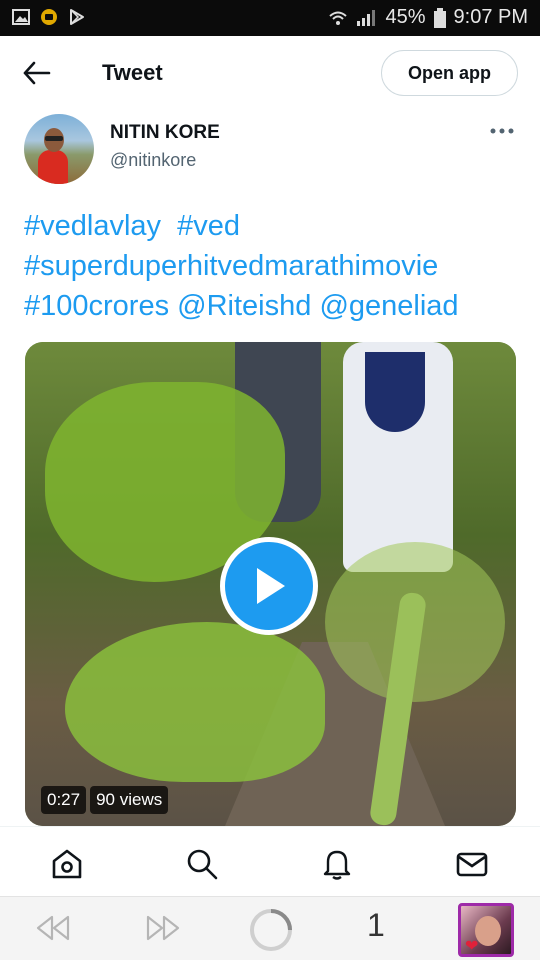  What do you see at coordinates (337, 864) in the screenshot?
I see `notifications-icon` at bounding box center [337, 864].